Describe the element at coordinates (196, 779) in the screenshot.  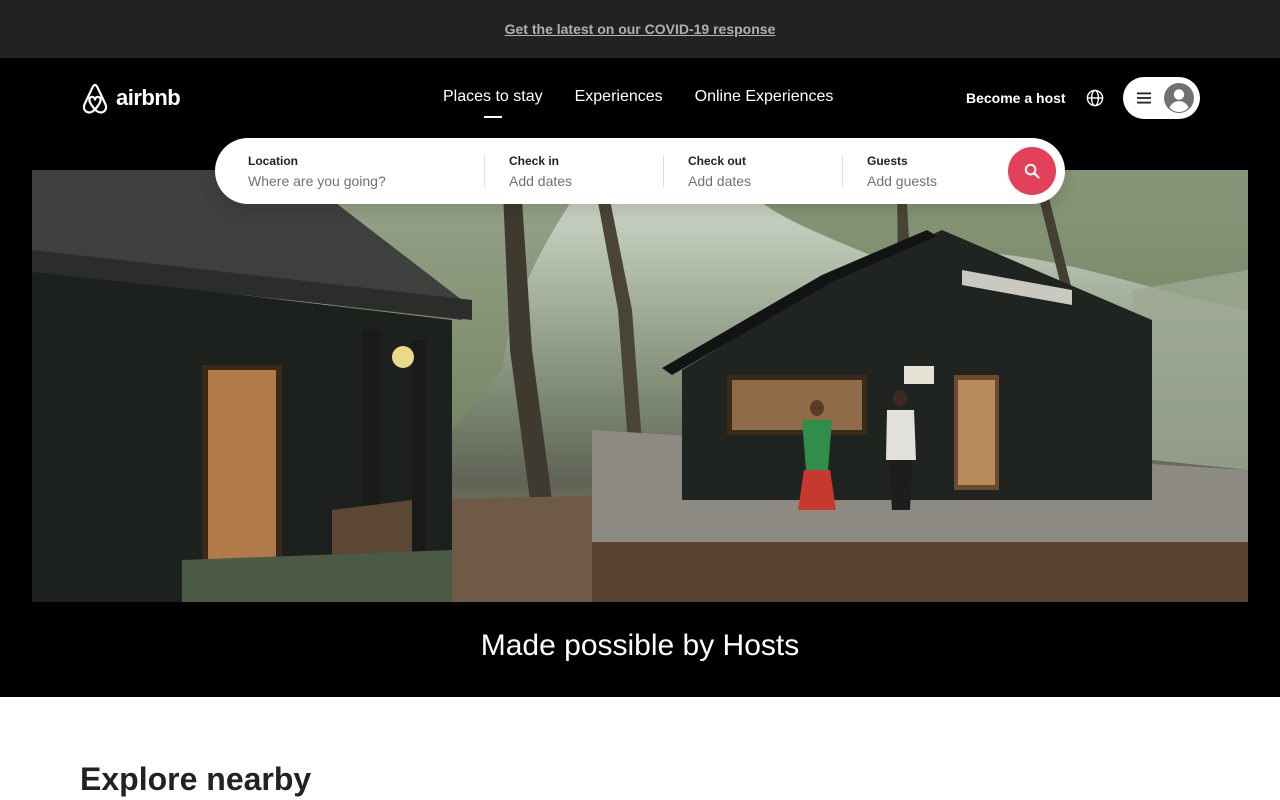
I see `explore-nearby-heading: Explore nearby` at that location.